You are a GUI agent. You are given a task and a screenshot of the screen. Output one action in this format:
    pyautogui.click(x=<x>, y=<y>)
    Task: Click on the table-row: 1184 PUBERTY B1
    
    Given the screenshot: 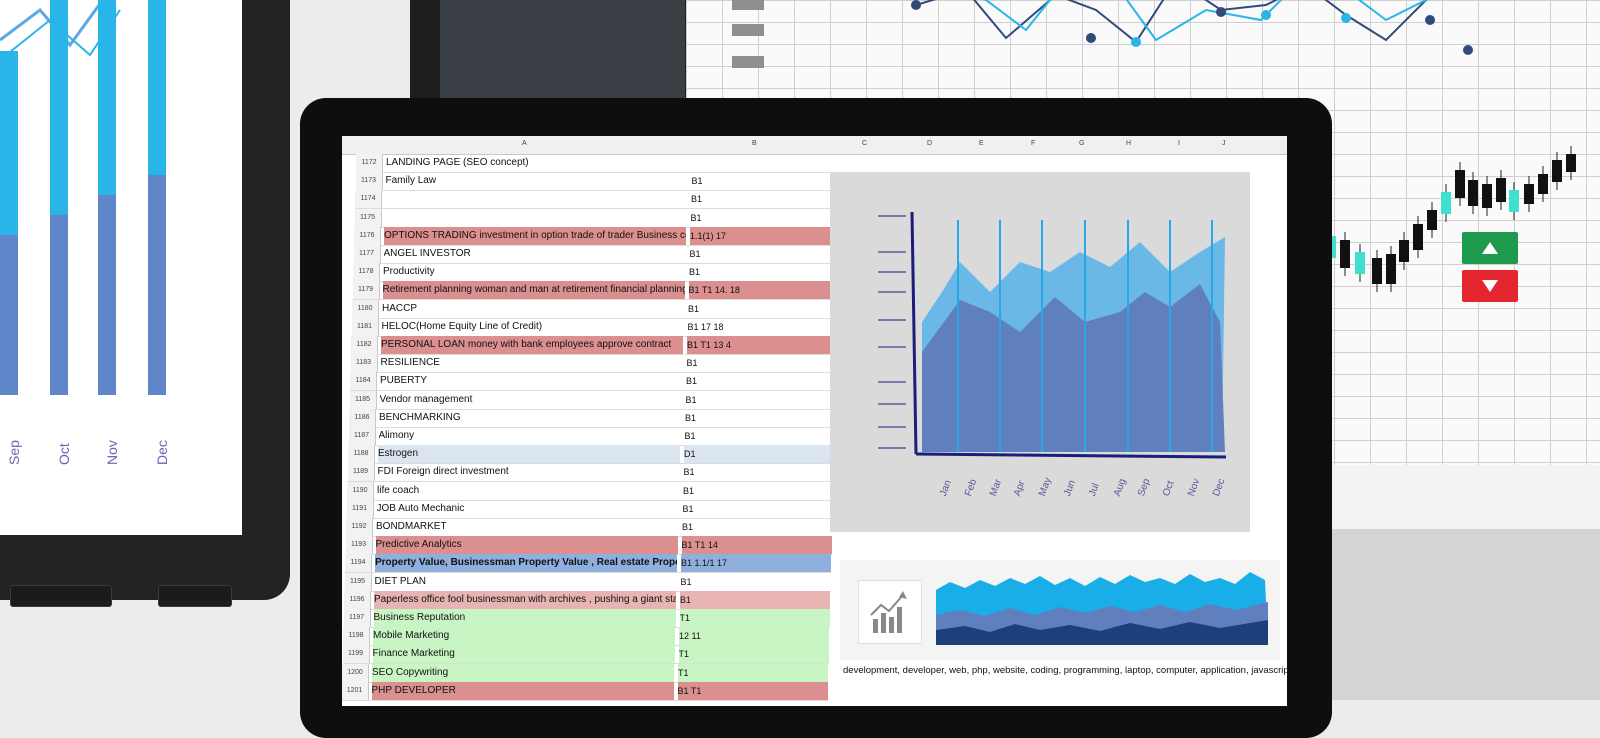 What is the action you would take?
    pyautogui.click(x=593, y=382)
    